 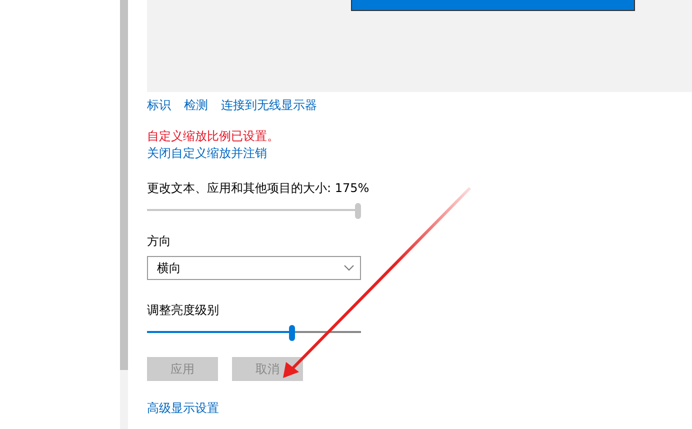 What do you see at coordinates (183, 408) in the screenshot?
I see `advanced-settings-link: 高级显示设置` at bounding box center [183, 408].